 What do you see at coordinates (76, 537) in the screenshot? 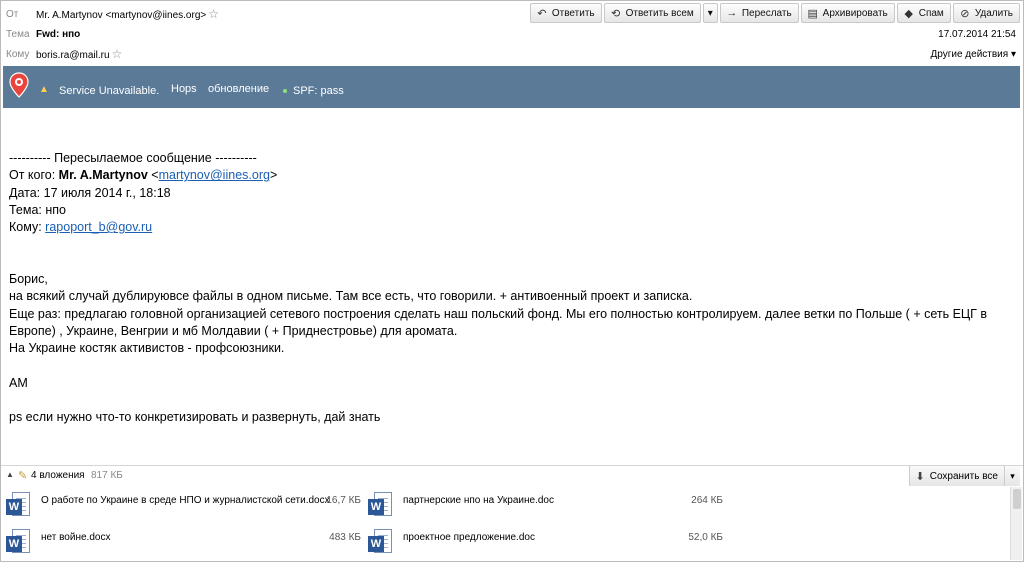
I see `attachment-name: нет войне.docx` at bounding box center [76, 537].